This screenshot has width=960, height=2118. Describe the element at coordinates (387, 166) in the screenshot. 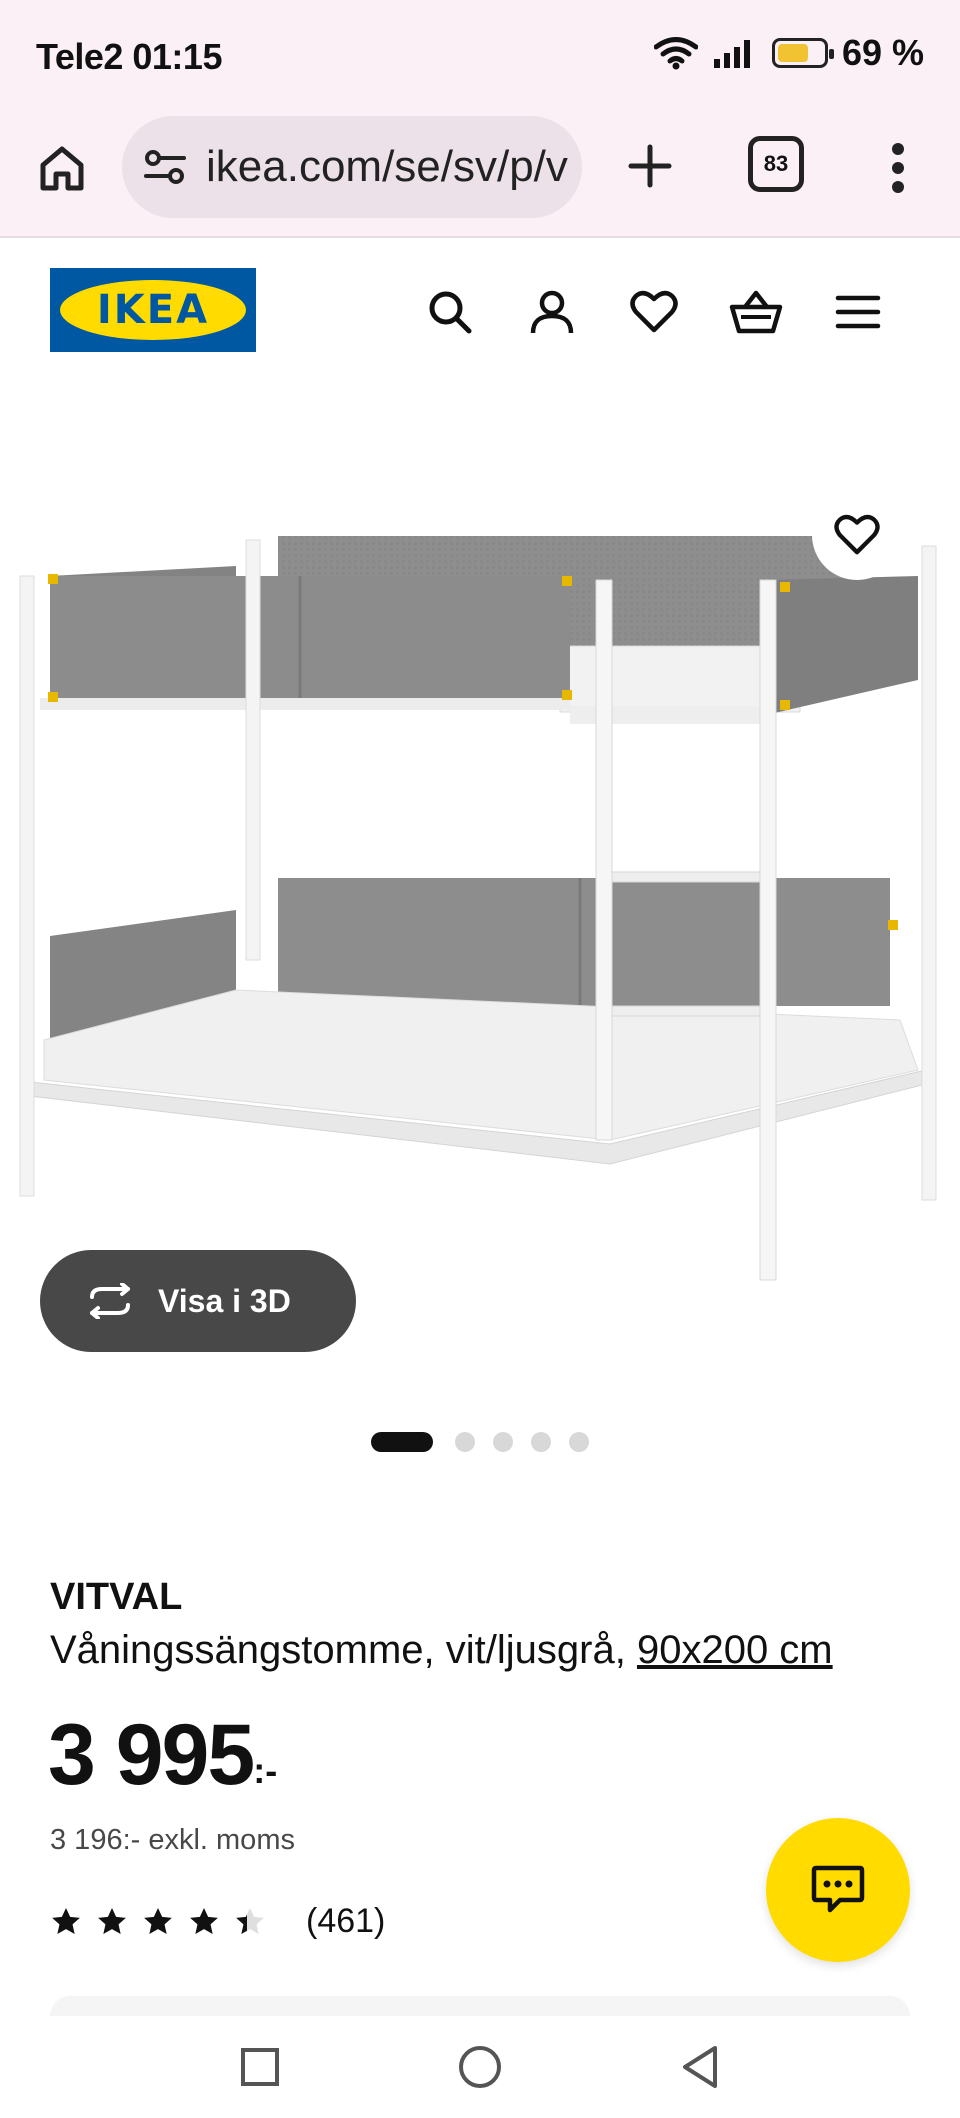

I see `url-text: ikea.com/se/sv/p/v` at that location.